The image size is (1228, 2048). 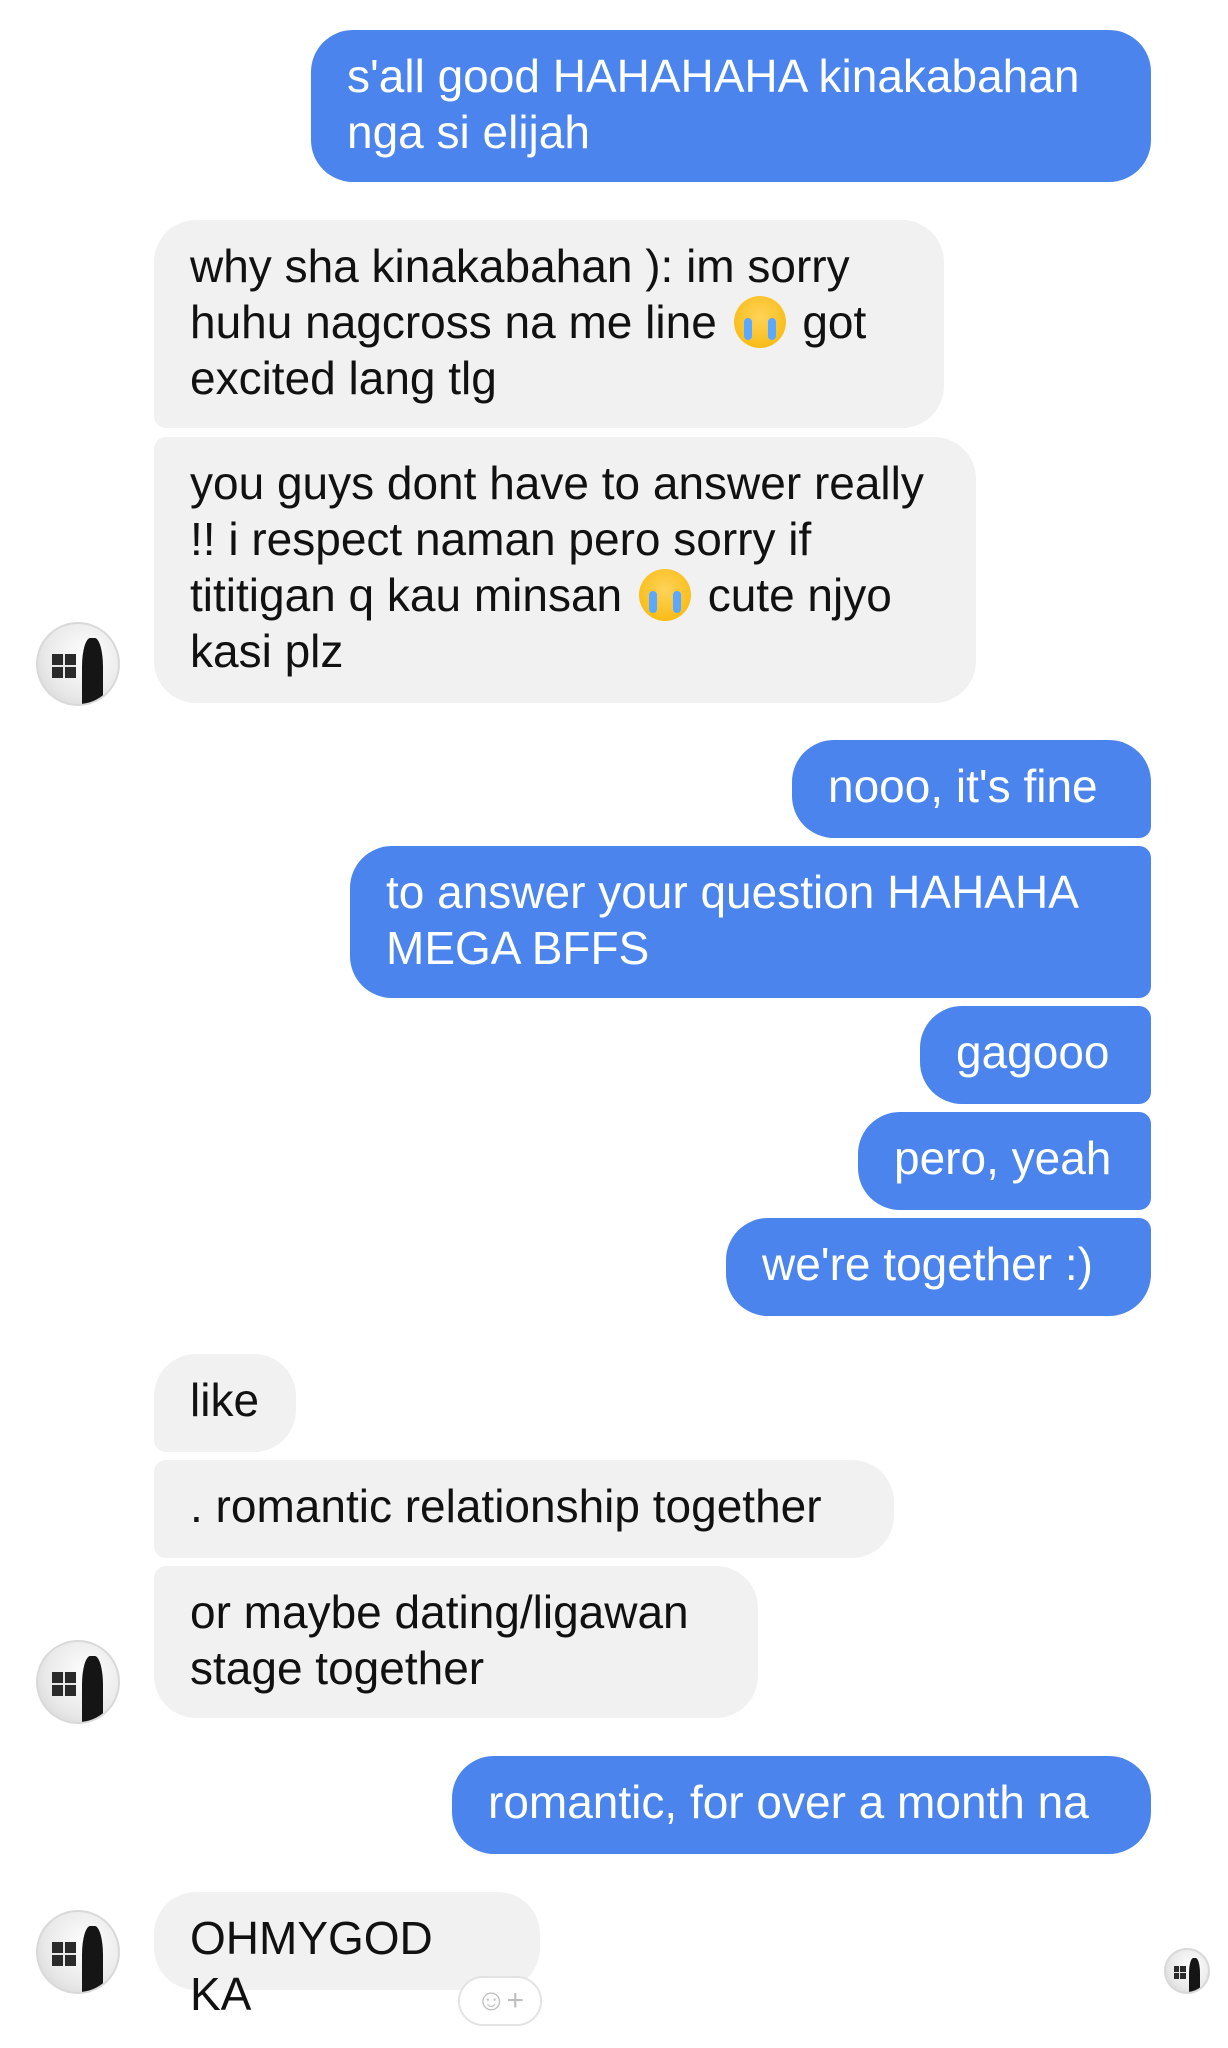 I want to click on message-bubble-incoming: or maybe dating/ligawan stage together, so click(x=456, y=1642).